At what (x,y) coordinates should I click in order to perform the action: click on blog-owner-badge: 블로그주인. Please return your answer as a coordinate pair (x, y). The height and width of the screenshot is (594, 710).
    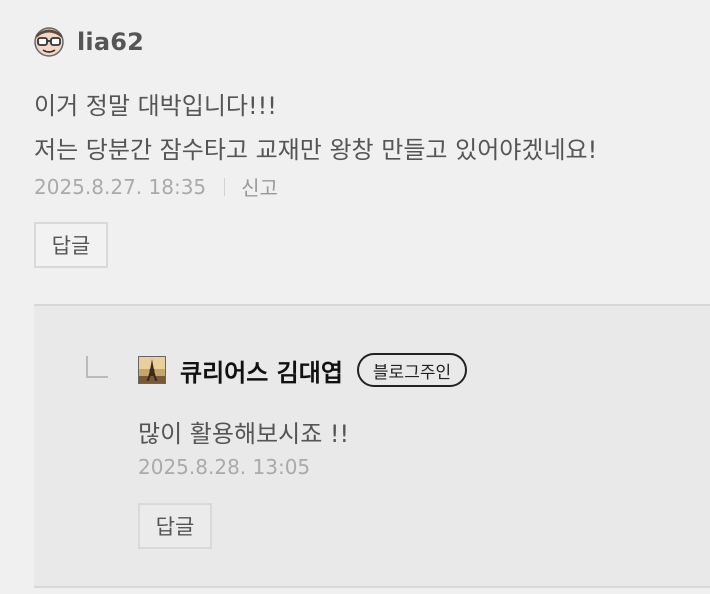
    Looking at the image, I should click on (412, 370).